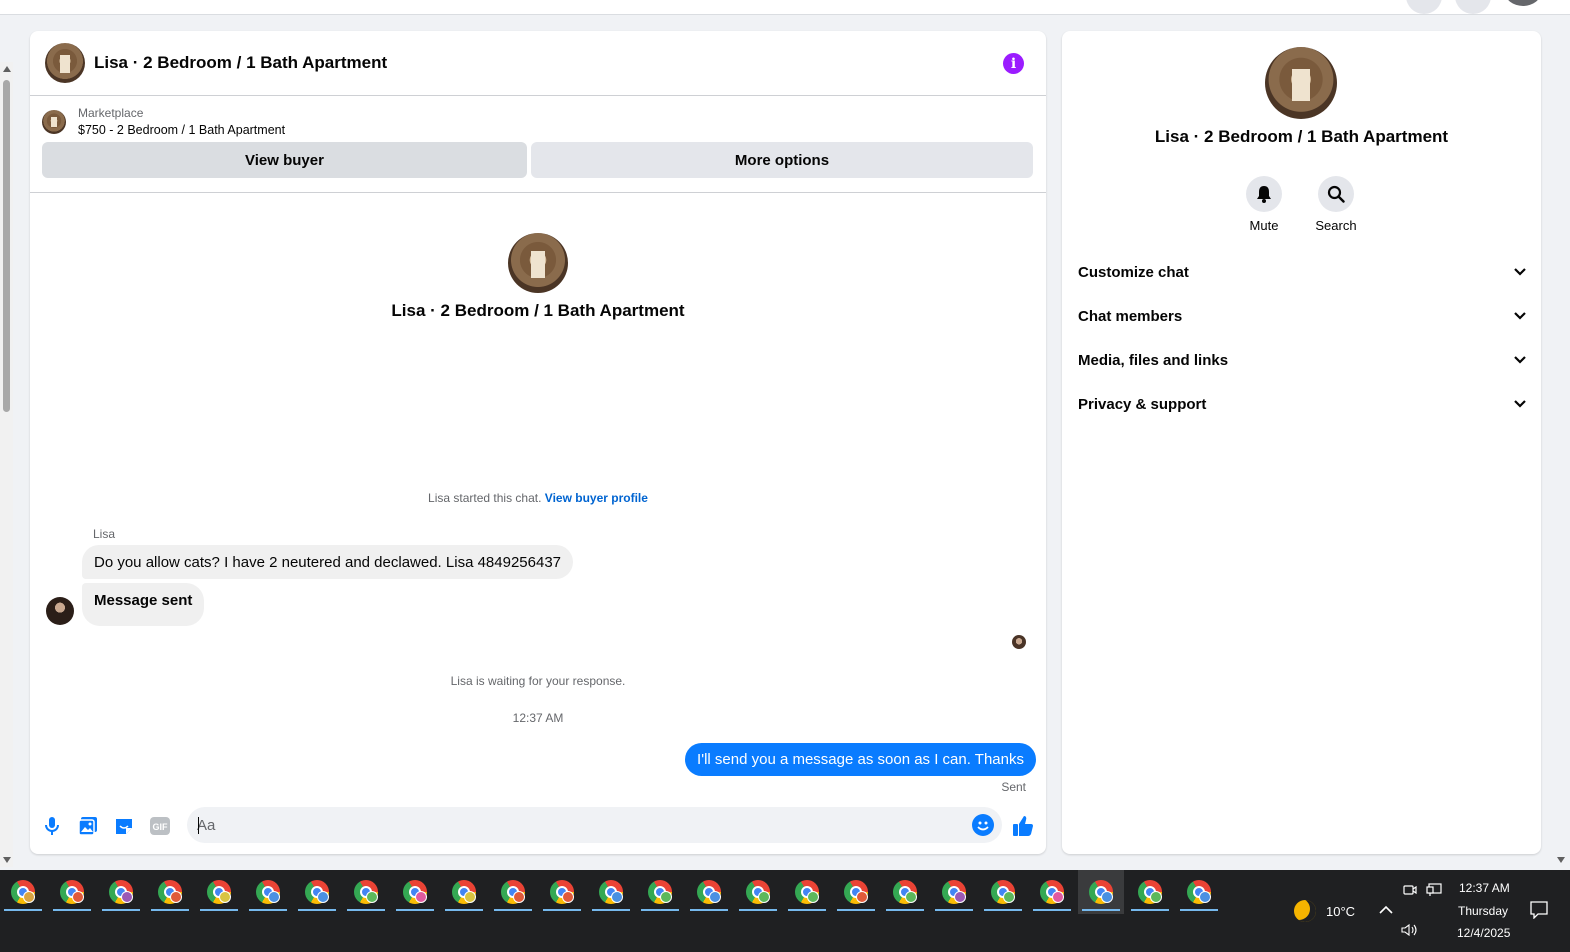 The image size is (1570, 952). Describe the element at coordinates (143, 604) in the screenshot. I see `incoming-message: Message sent` at that location.